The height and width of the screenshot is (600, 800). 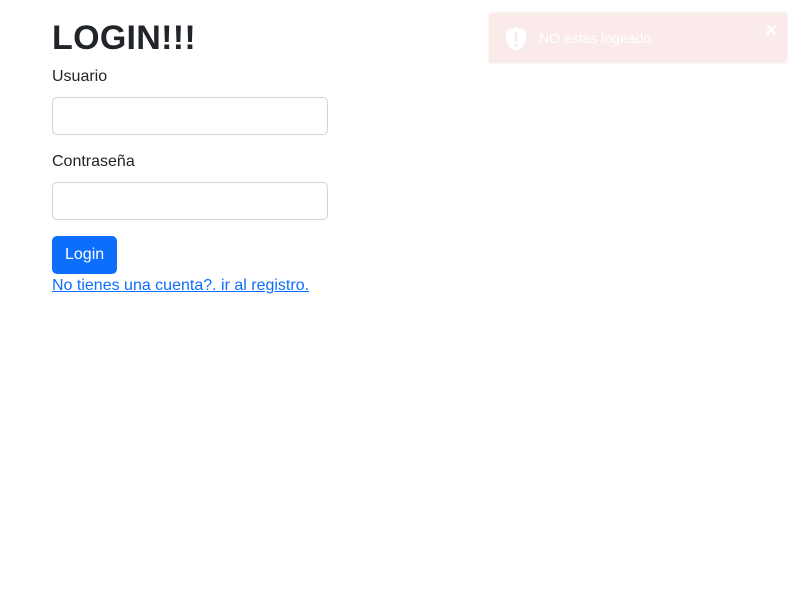 I want to click on login-button: Login, so click(x=85, y=255).